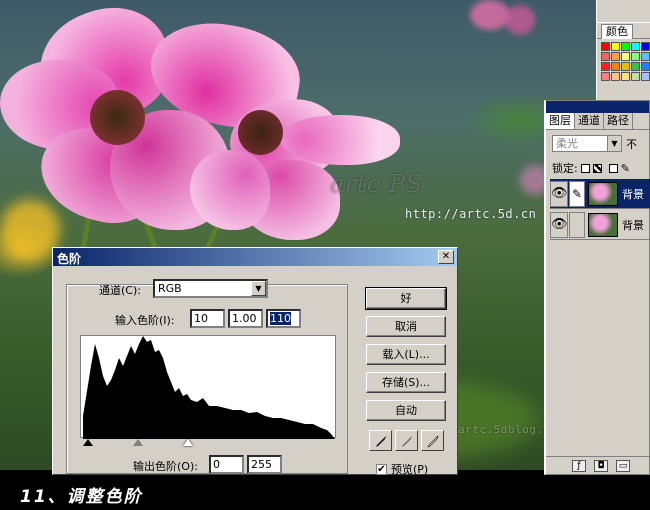 The width and height of the screenshot is (650, 510). What do you see at coordinates (613, 168) in the screenshot?
I see `lock-pixels-checkbox` at bounding box center [613, 168].